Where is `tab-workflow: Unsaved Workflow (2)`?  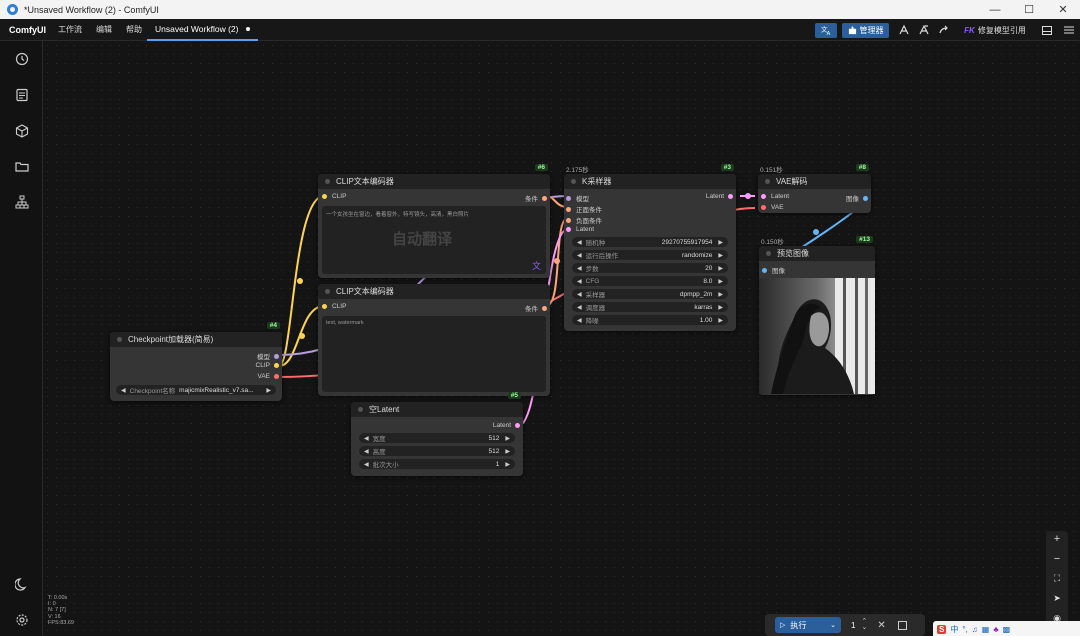 tab-workflow: Unsaved Workflow (2) is located at coordinates (203, 30).